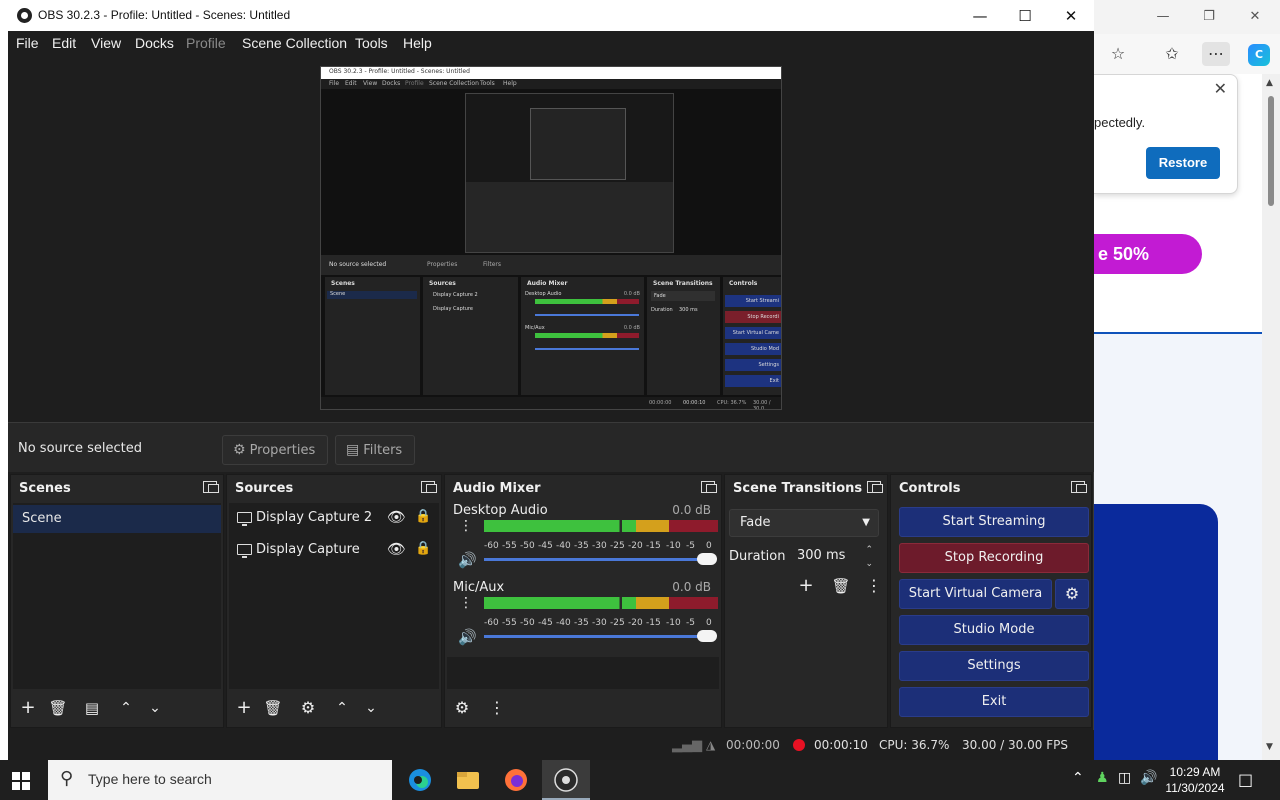 The height and width of the screenshot is (800, 1280). What do you see at coordinates (92, 708) in the screenshot?
I see `filter-icon: ▤` at bounding box center [92, 708].